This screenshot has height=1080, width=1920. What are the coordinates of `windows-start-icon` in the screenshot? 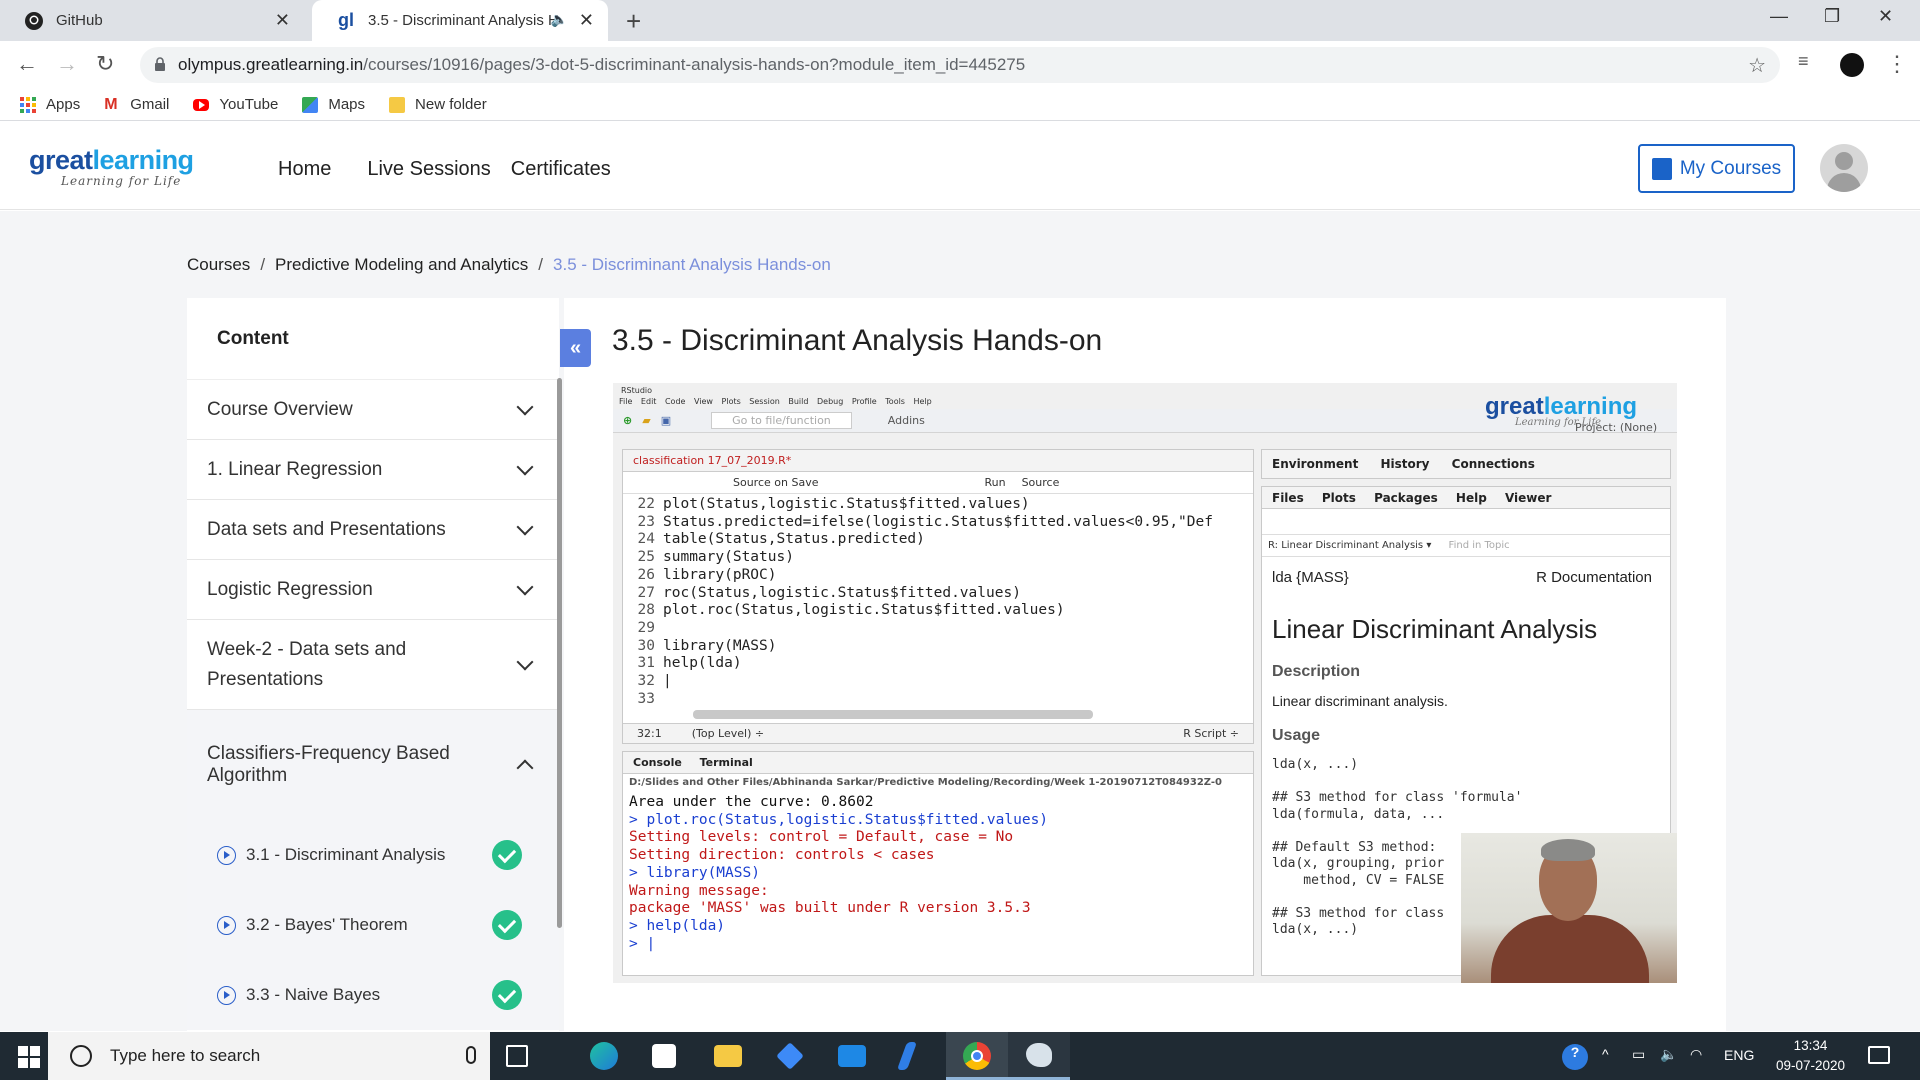 It's located at (29, 1057).